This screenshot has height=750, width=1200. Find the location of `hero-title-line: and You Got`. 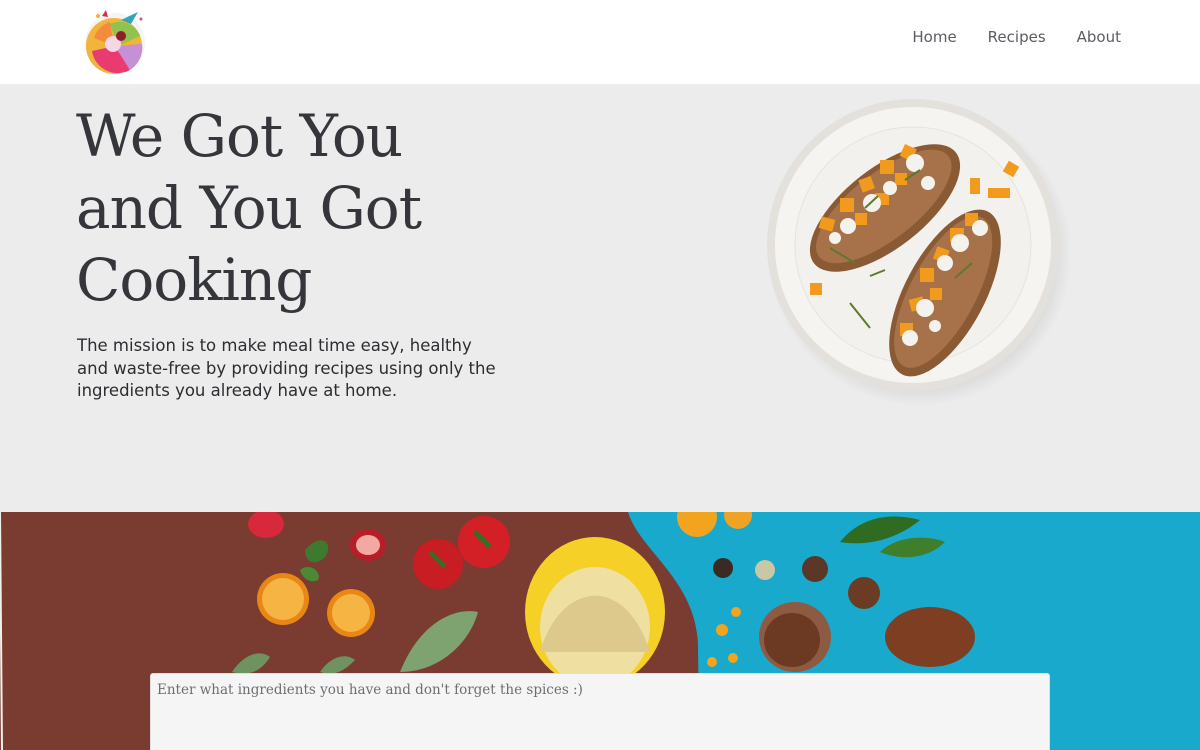

hero-title-line: and You Got is located at coordinates (249, 208).